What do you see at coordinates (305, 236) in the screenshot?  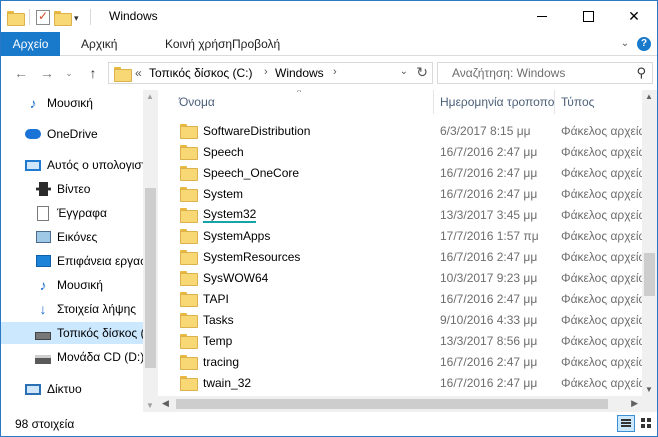 I see `file-name-cell: SystemApps` at bounding box center [305, 236].